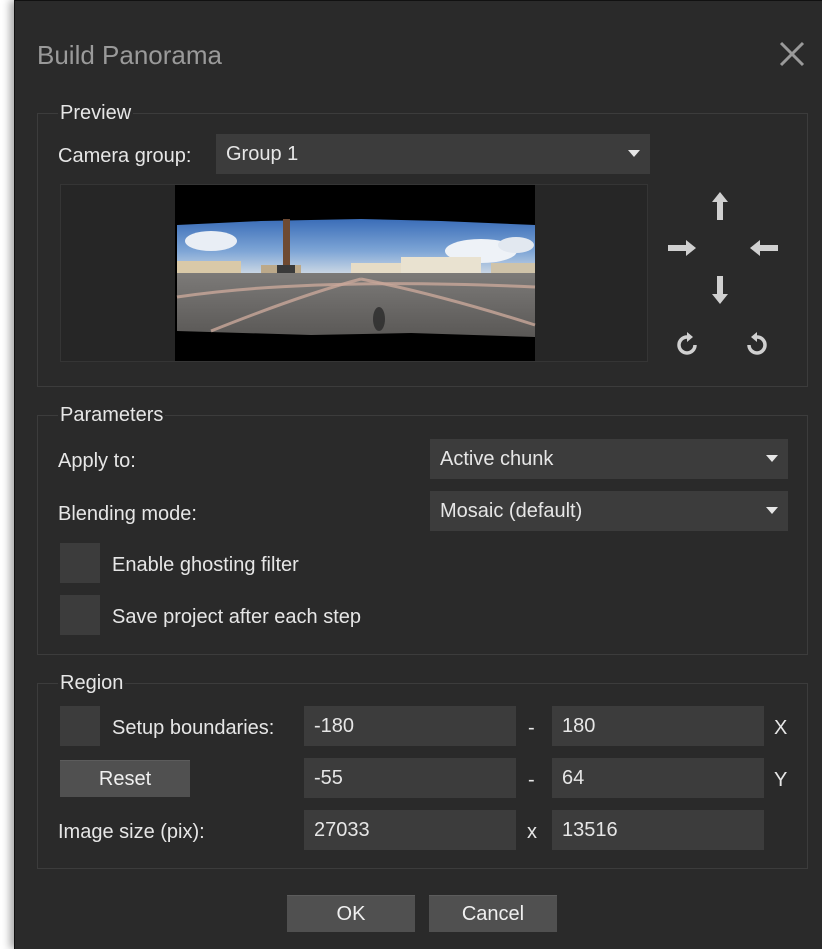 This screenshot has height=949, width=822. I want to click on rotate-left-icon, so click(687, 347).